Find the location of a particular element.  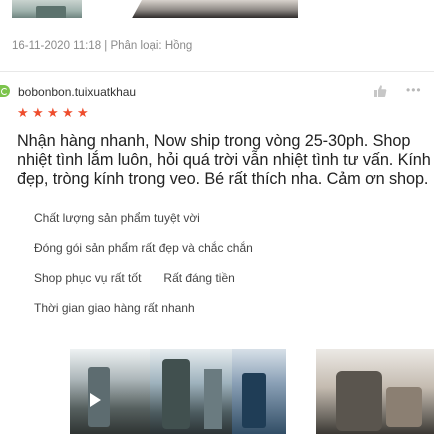

tag-row: Đóng gói sản phẩm rất đẹp và chắc chắn is located at coordinates (224, 248).